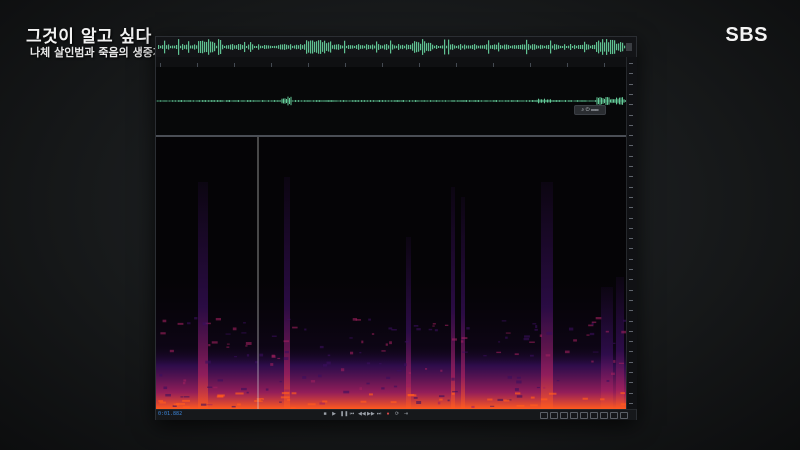  Describe the element at coordinates (371, 414) in the screenshot. I see `fast-forward-icon: ▶▶` at that location.